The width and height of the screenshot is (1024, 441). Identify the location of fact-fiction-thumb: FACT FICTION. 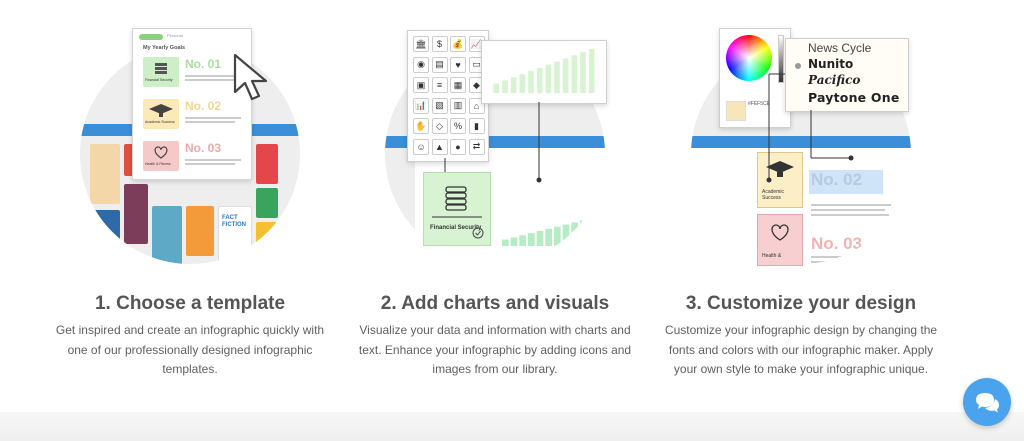
(234, 221).